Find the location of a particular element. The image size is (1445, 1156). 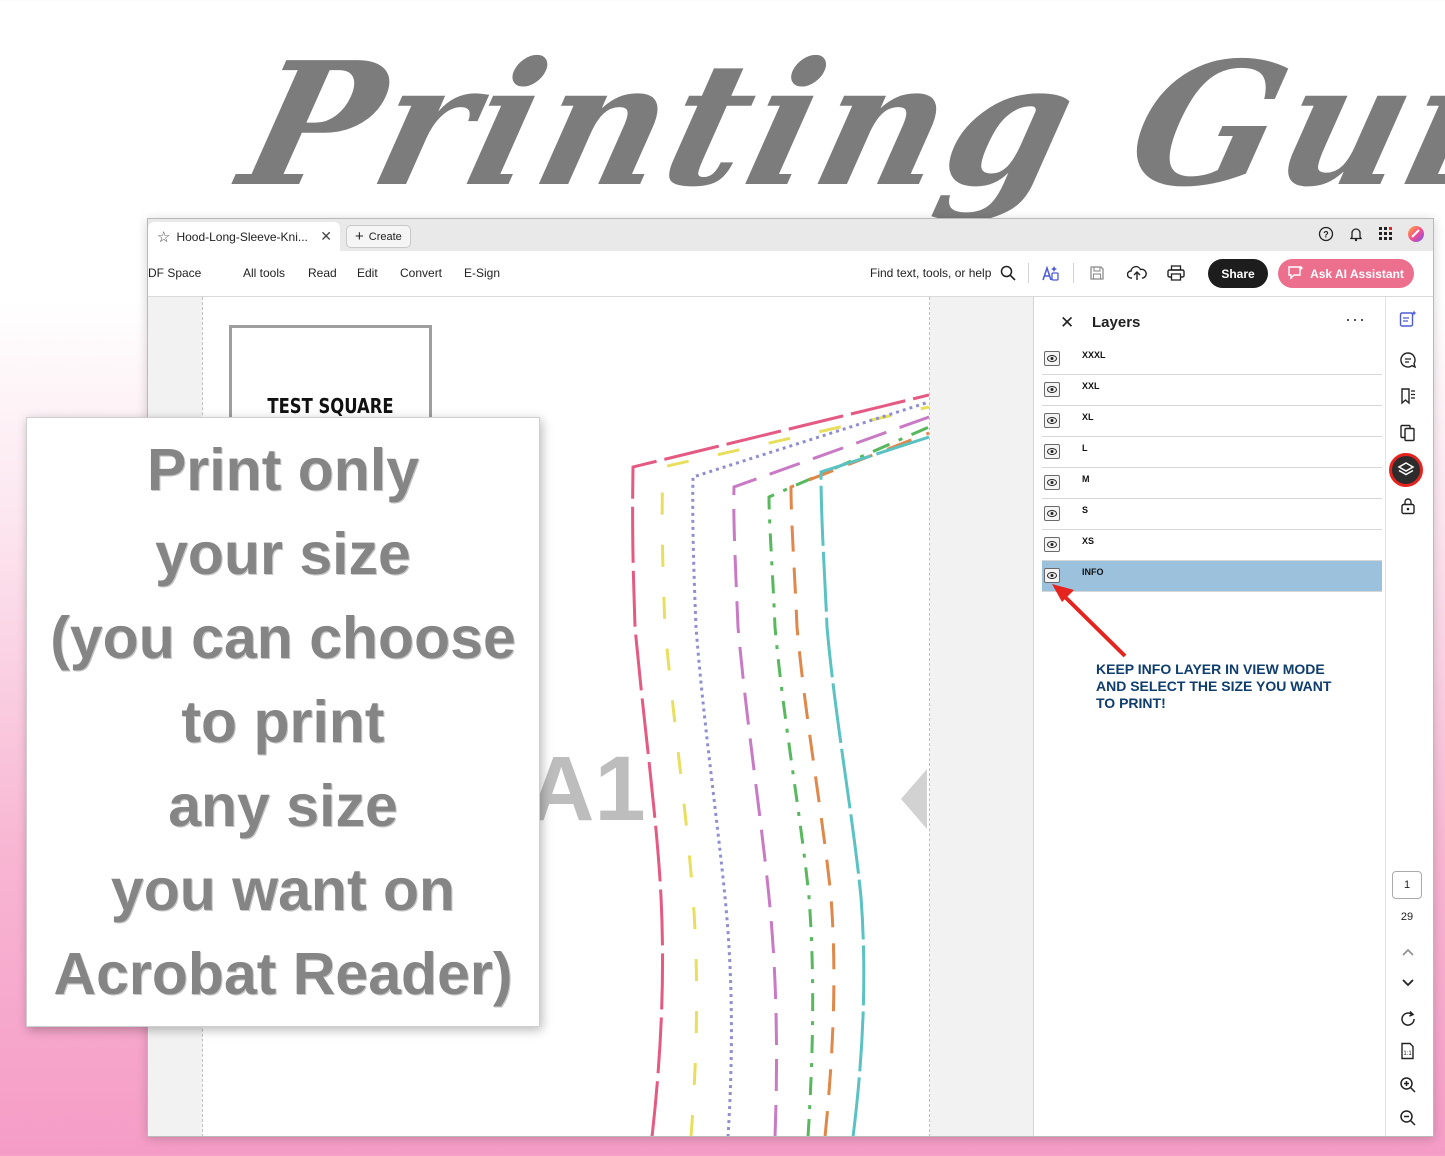

star-icon: ☆ is located at coordinates (163, 237).